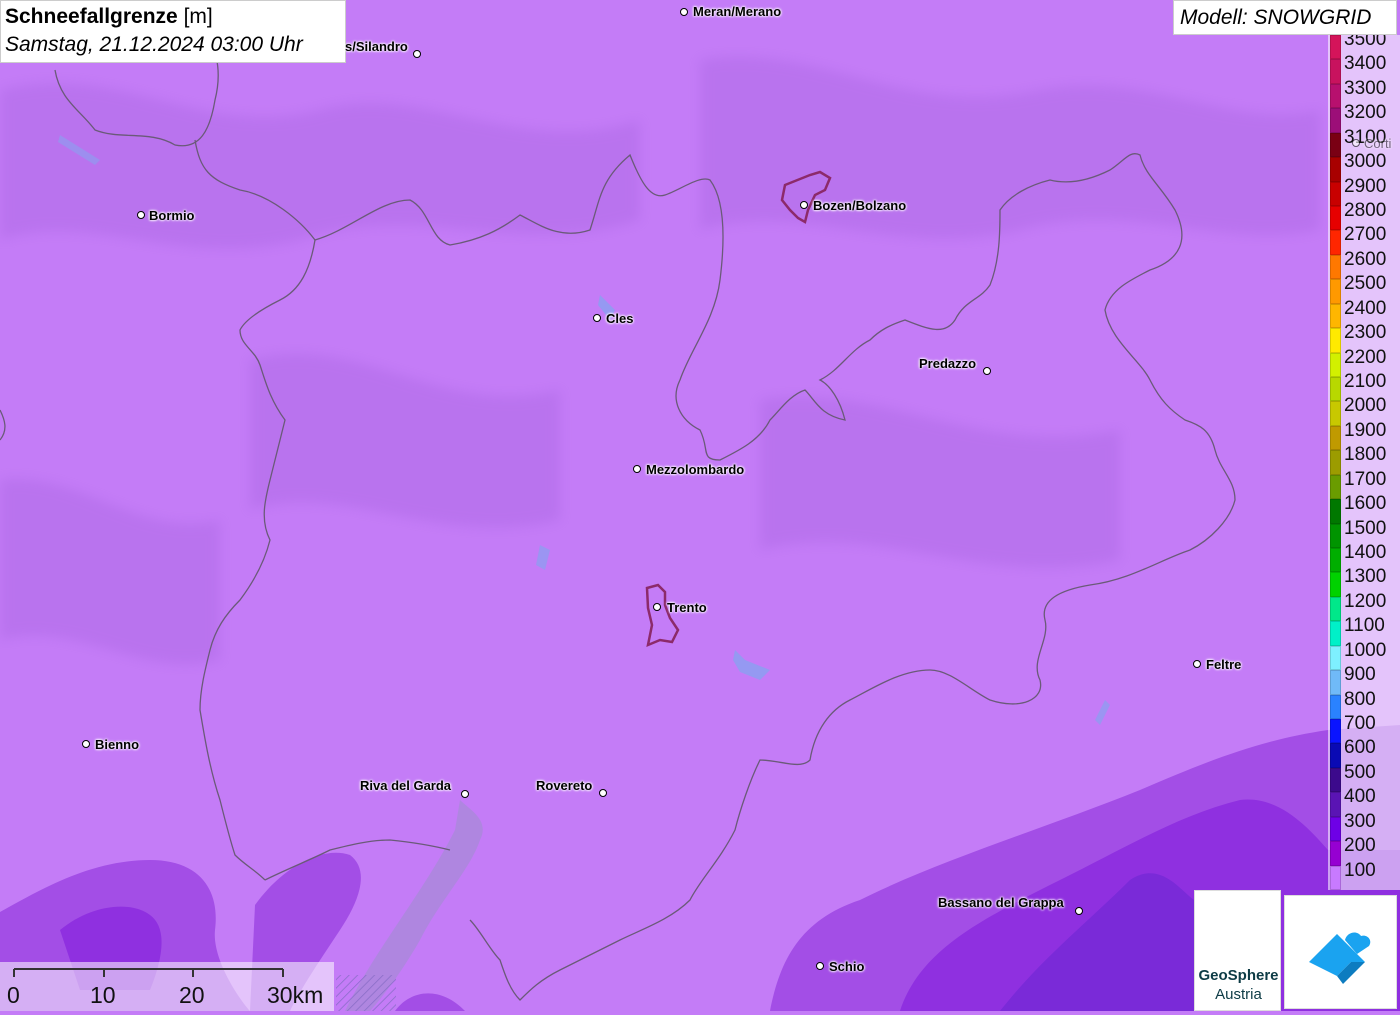 This screenshot has width=1400, height=1015. What do you see at coordinates (417, 54) in the screenshot?
I see `city-marker-silandro` at bounding box center [417, 54].